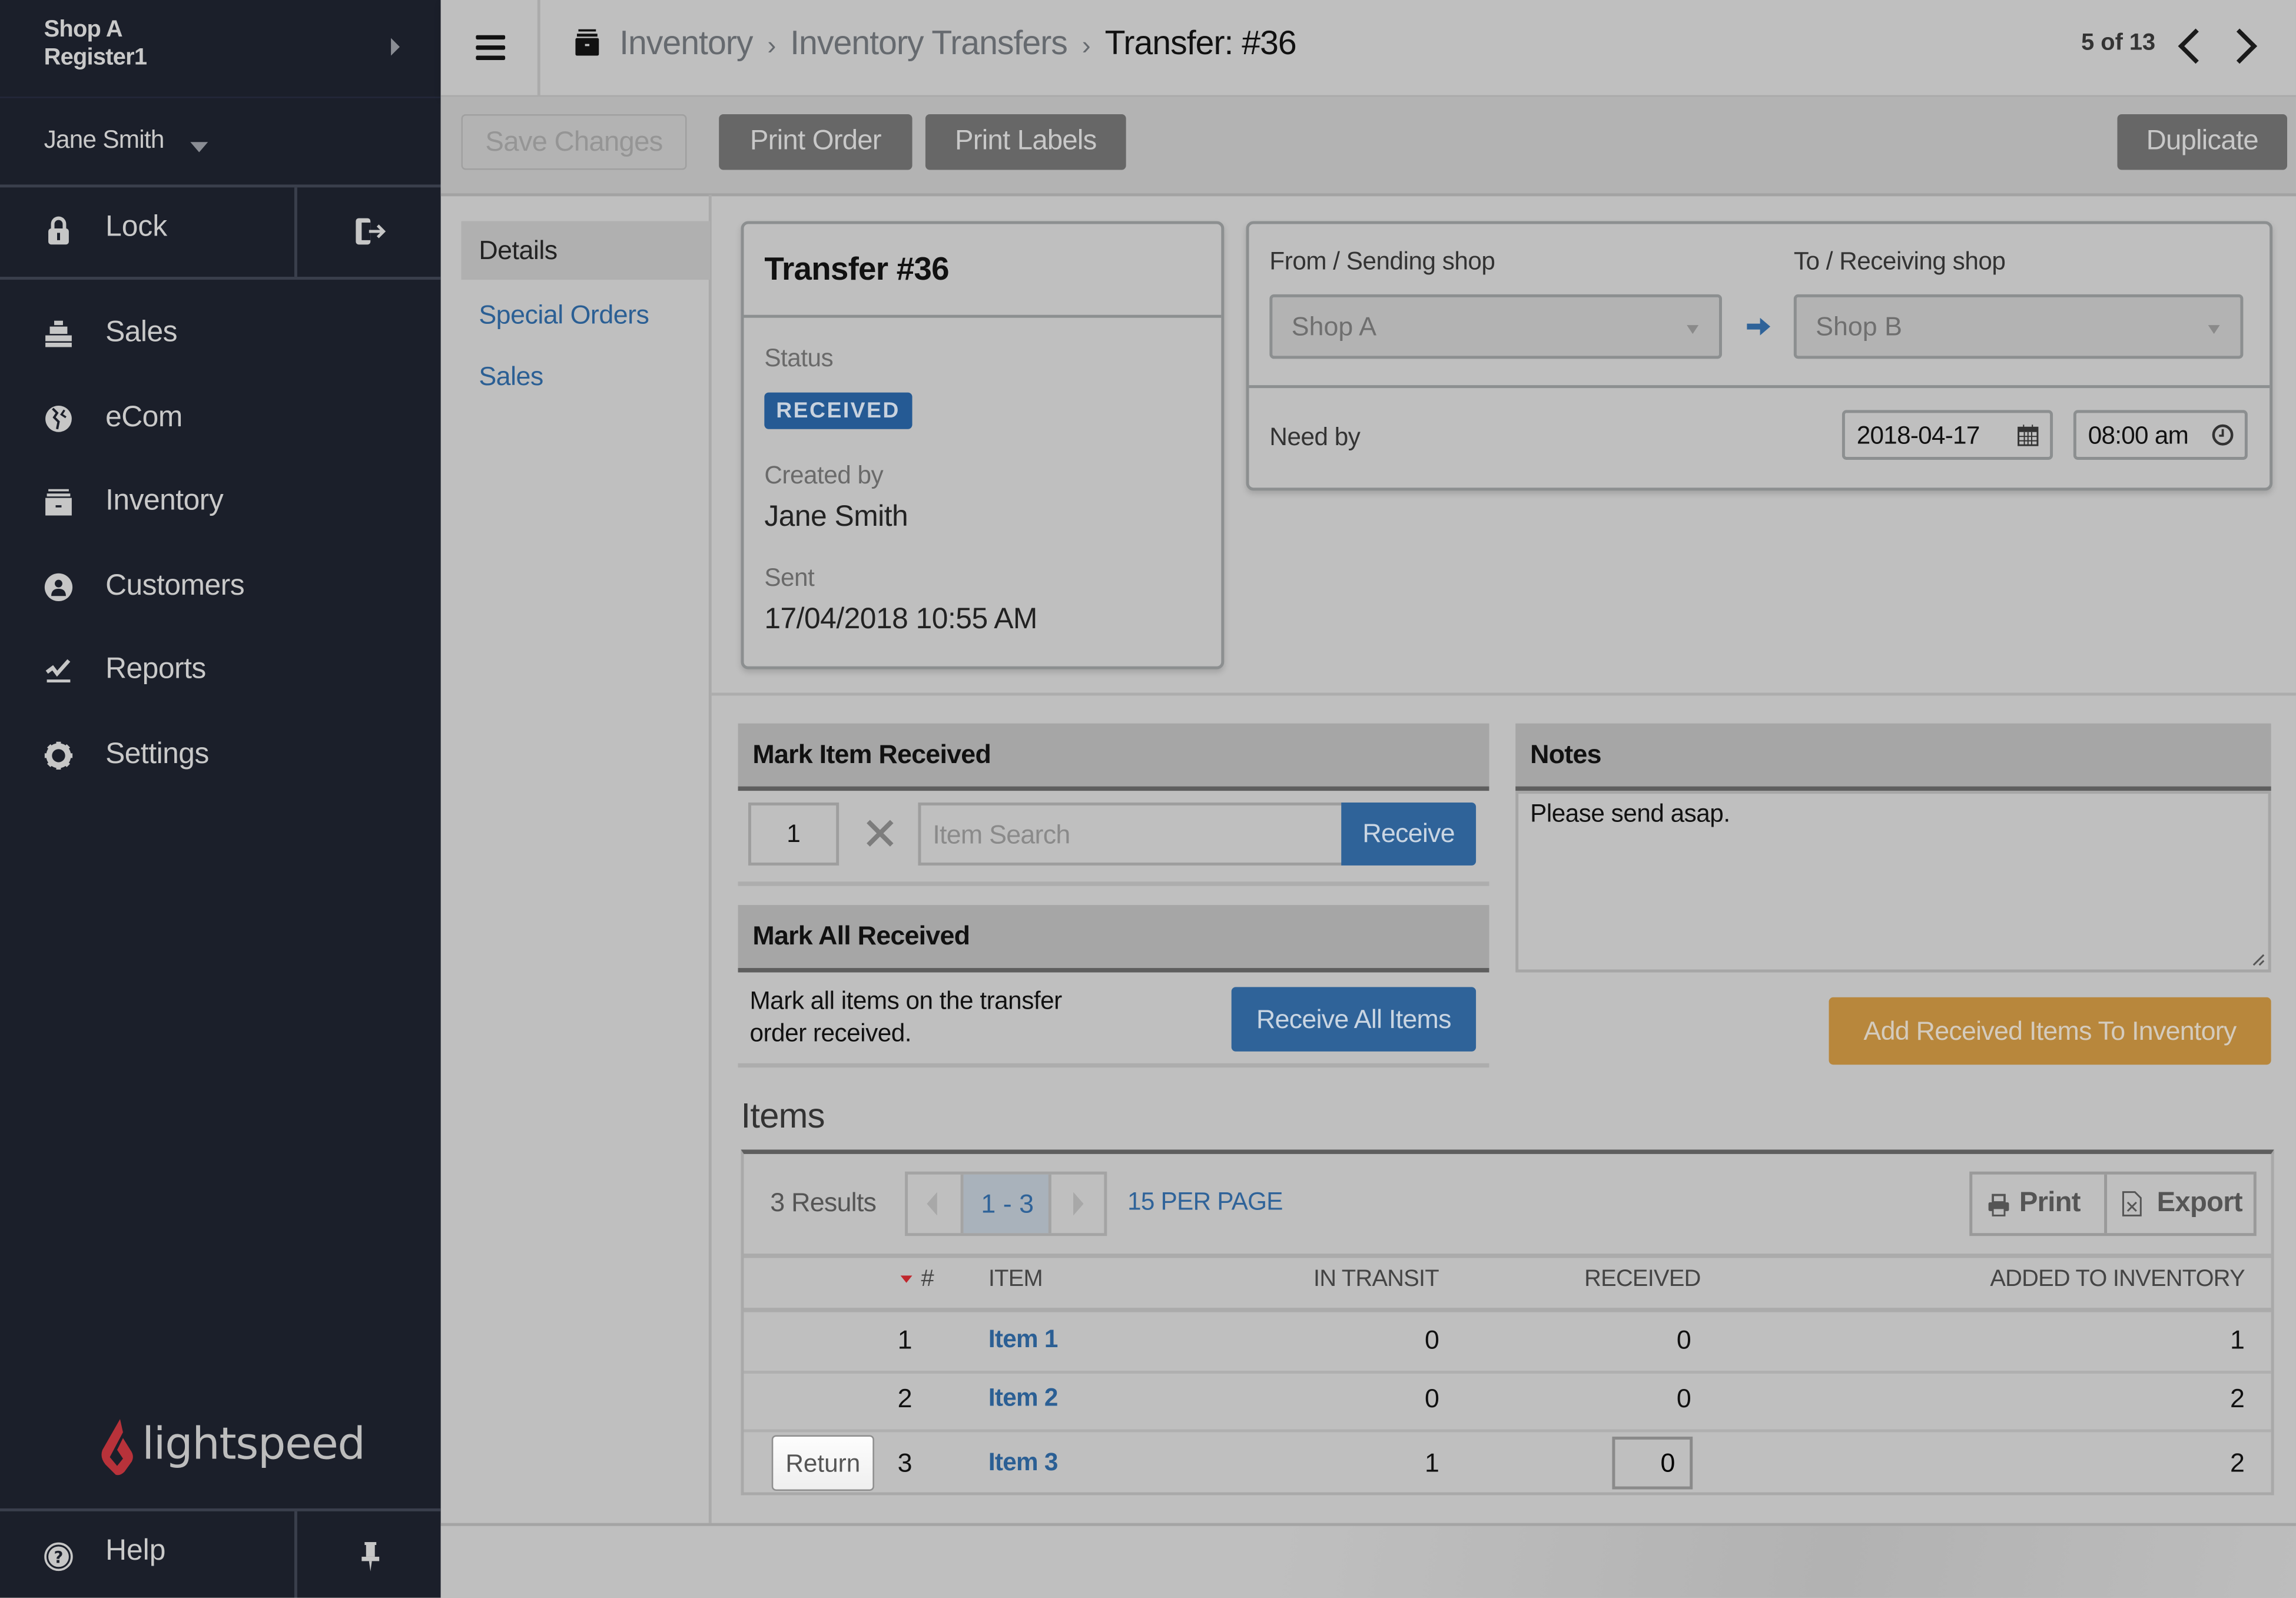 The image size is (2296, 1598). I want to click on per-page-selector: 15 PER PAGE, so click(1205, 1202).